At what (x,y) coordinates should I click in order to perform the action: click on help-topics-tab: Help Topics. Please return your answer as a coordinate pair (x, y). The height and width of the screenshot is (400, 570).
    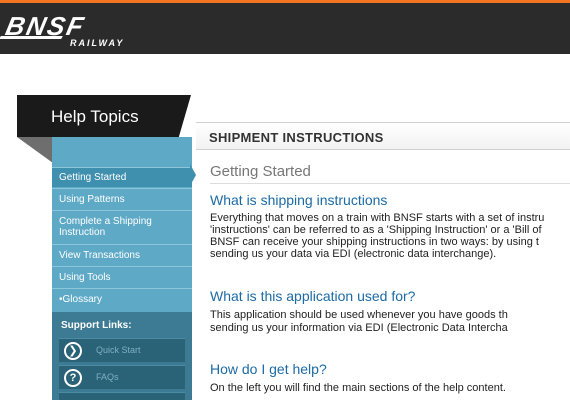
    Looking at the image, I should click on (104, 116).